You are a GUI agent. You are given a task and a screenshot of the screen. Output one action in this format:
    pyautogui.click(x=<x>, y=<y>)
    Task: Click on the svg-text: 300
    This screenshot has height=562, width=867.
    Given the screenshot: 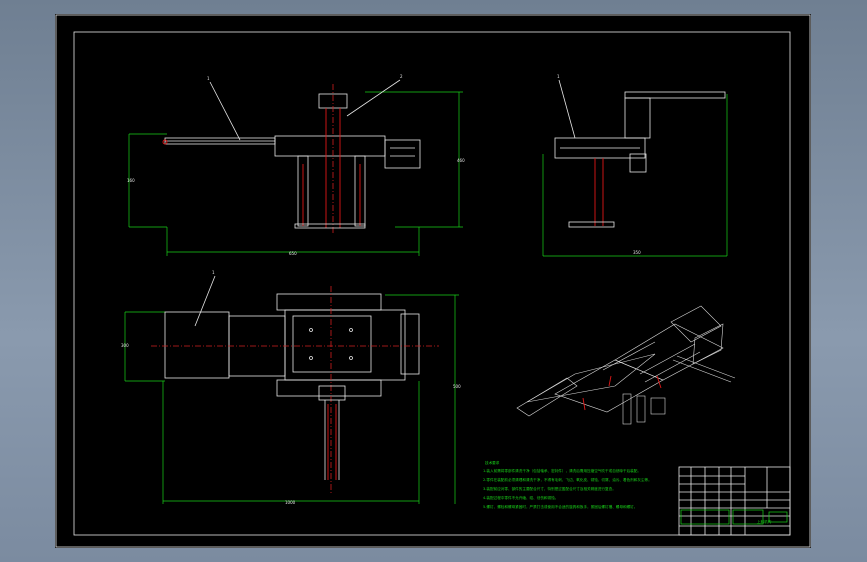 What is the action you would take?
    pyautogui.click(x=125, y=345)
    